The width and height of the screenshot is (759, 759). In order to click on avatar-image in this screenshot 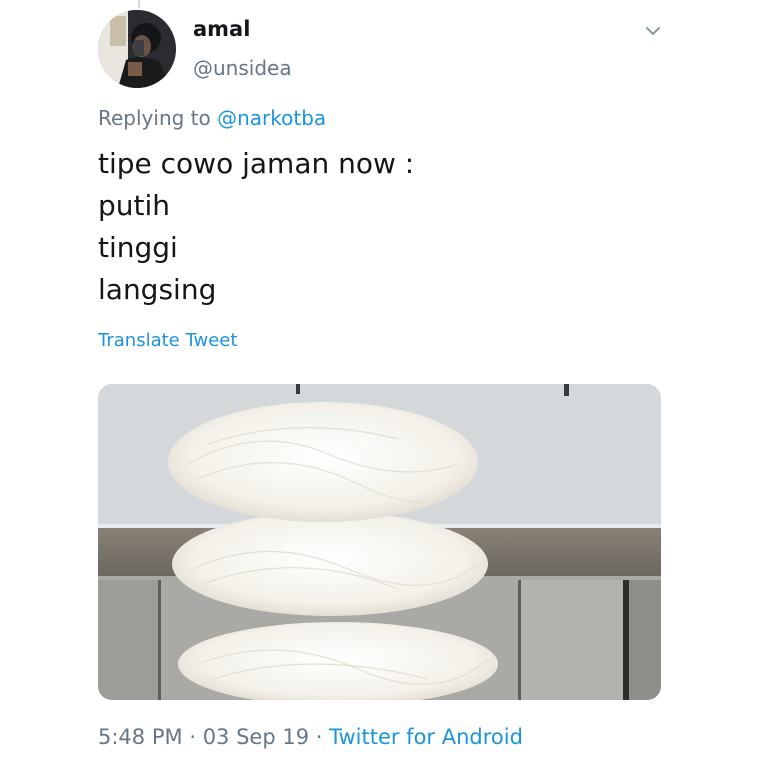, I will do `click(137, 49)`.